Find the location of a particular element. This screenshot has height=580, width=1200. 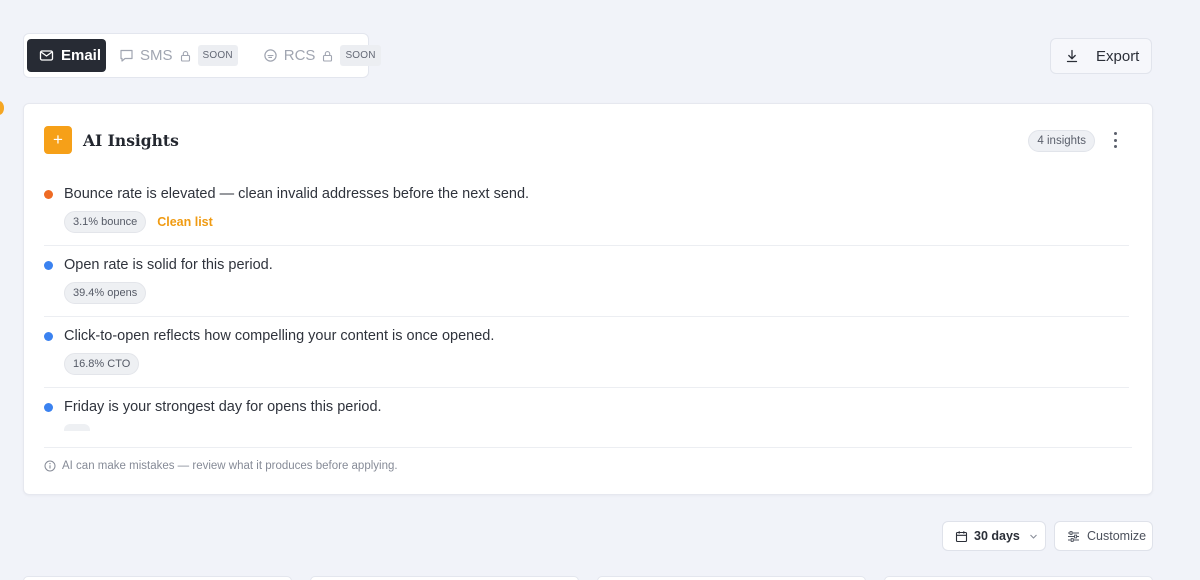

info-icon is located at coordinates (50, 466).